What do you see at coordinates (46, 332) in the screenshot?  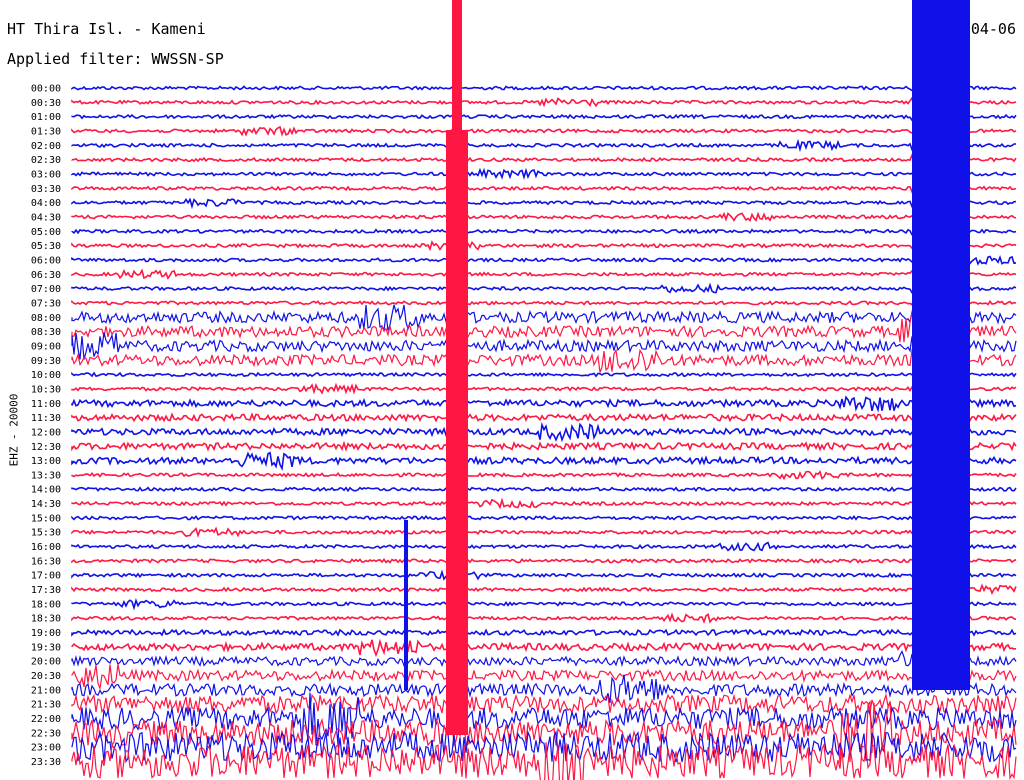 I see `row-time-label: 08:30` at bounding box center [46, 332].